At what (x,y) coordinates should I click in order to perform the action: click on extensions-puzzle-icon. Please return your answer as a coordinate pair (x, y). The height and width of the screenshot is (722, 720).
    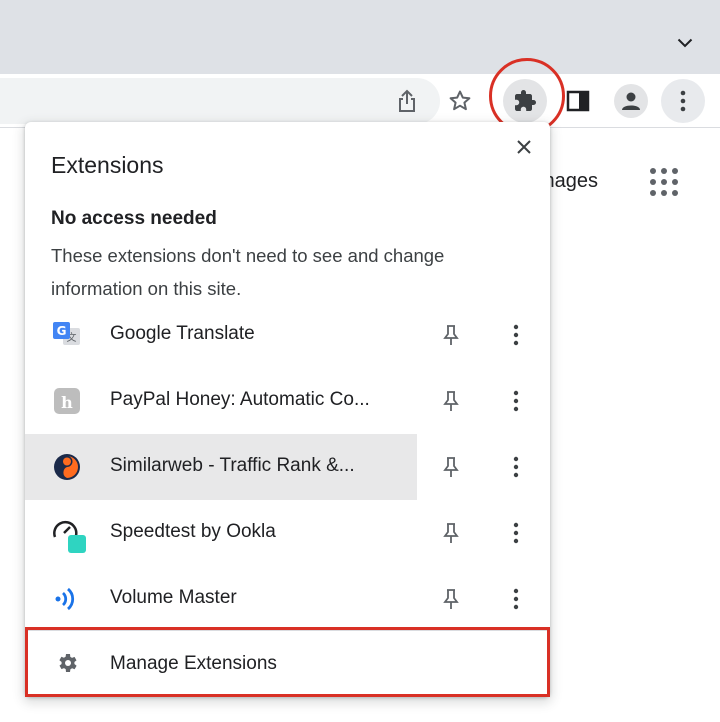
    Looking at the image, I should click on (525, 100).